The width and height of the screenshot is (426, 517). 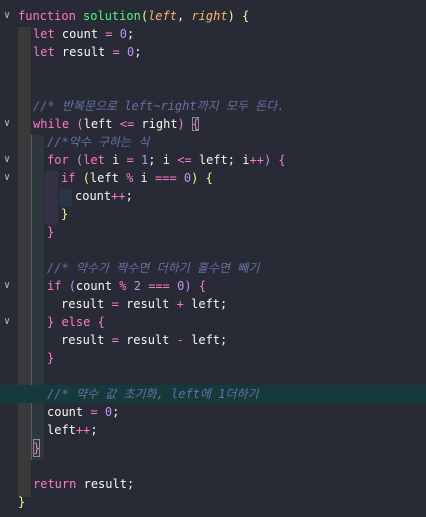 I want to click on param: left, so click(x=162, y=16).